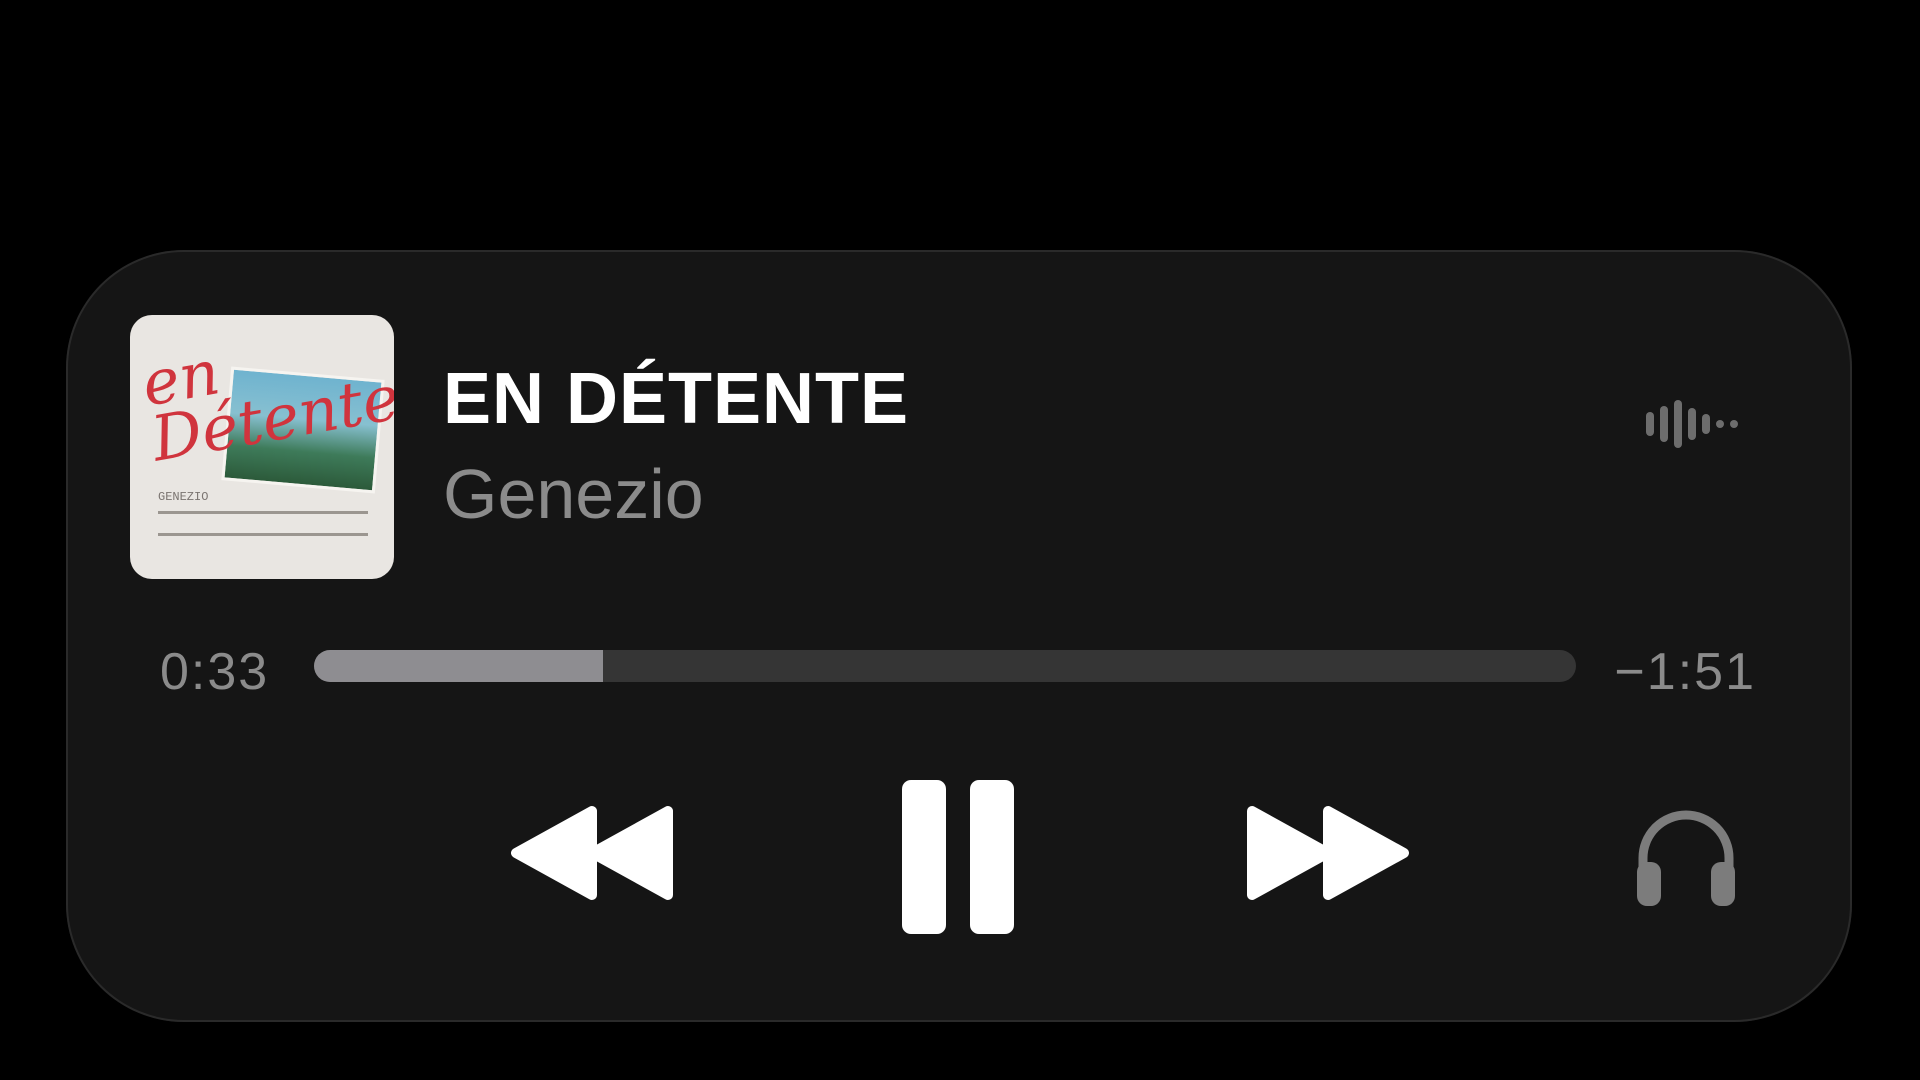 Image resolution: width=1920 pixels, height=1080 pixels. I want to click on headphones-icon, so click(1686, 856).